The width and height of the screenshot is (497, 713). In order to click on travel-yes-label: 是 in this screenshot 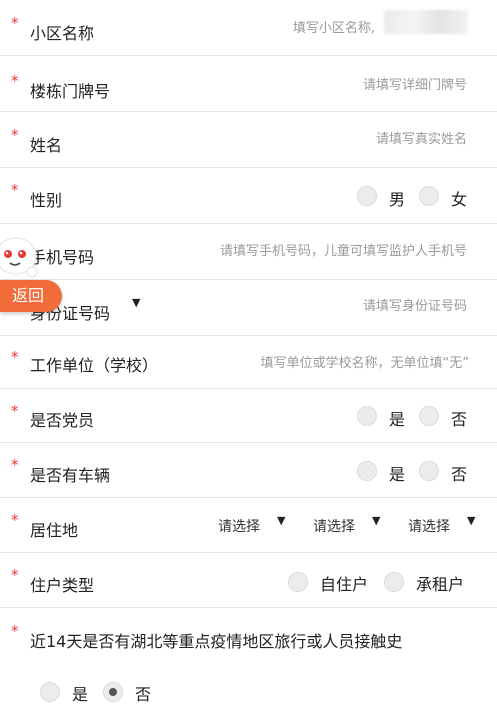, I will do `click(80, 694)`.